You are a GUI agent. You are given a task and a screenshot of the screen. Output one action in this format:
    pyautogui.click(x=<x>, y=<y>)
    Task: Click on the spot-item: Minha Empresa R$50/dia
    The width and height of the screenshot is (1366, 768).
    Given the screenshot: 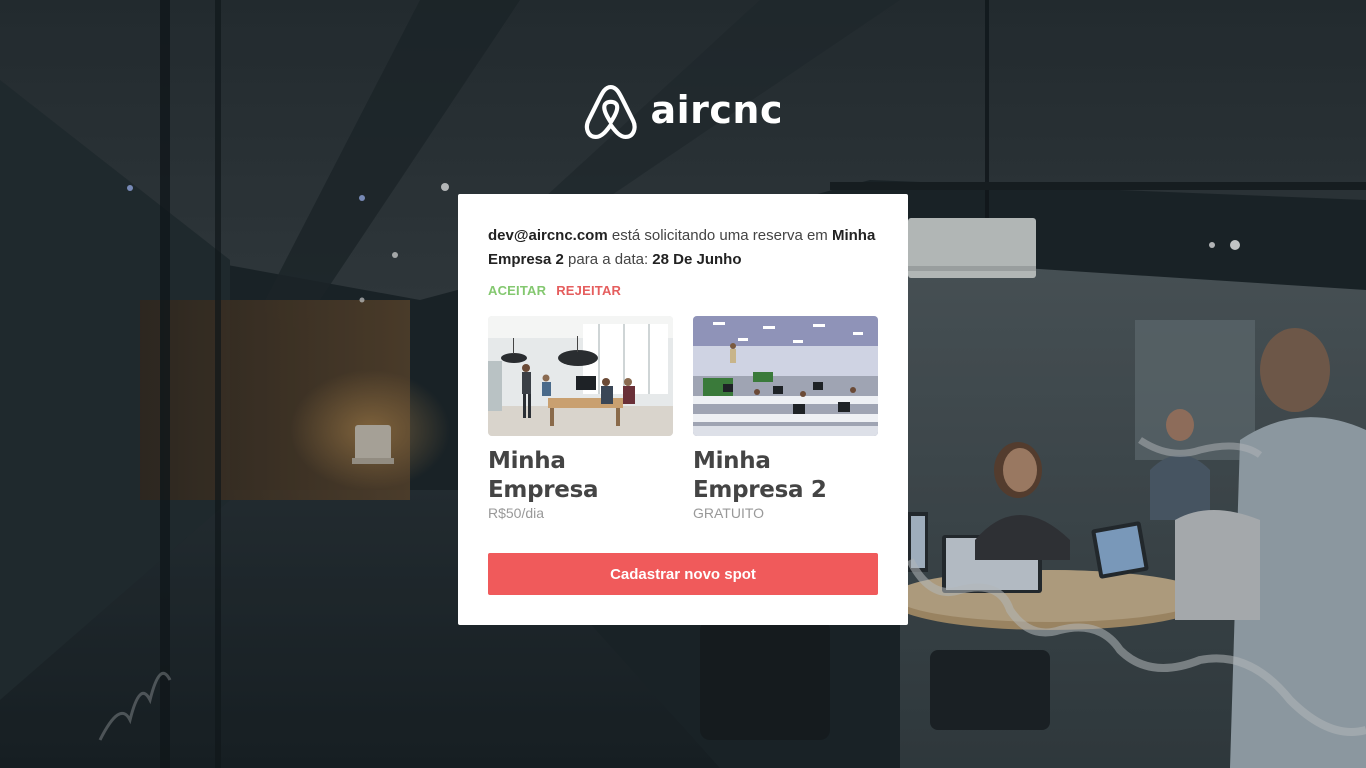 What is the action you would take?
    pyautogui.click(x=580, y=421)
    